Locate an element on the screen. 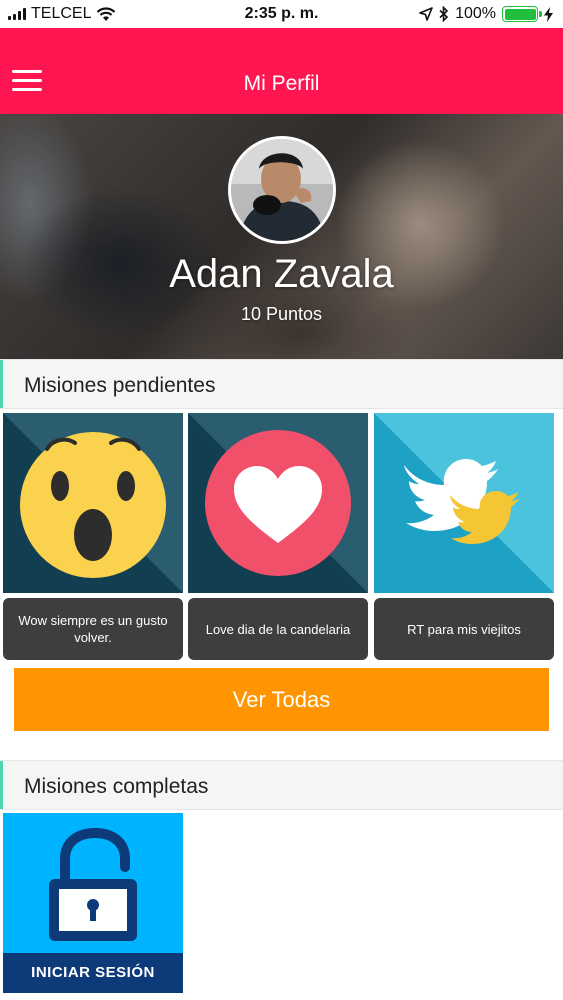 This screenshot has width=563, height=1000. completed-mission-card: INICIAR SESIÓN is located at coordinates (93, 903).